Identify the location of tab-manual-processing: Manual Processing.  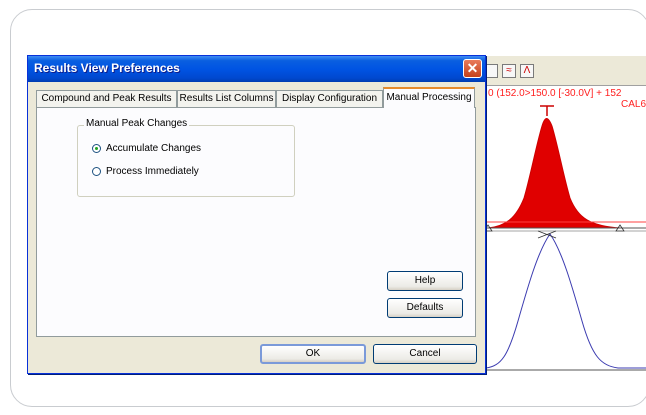
(429, 97).